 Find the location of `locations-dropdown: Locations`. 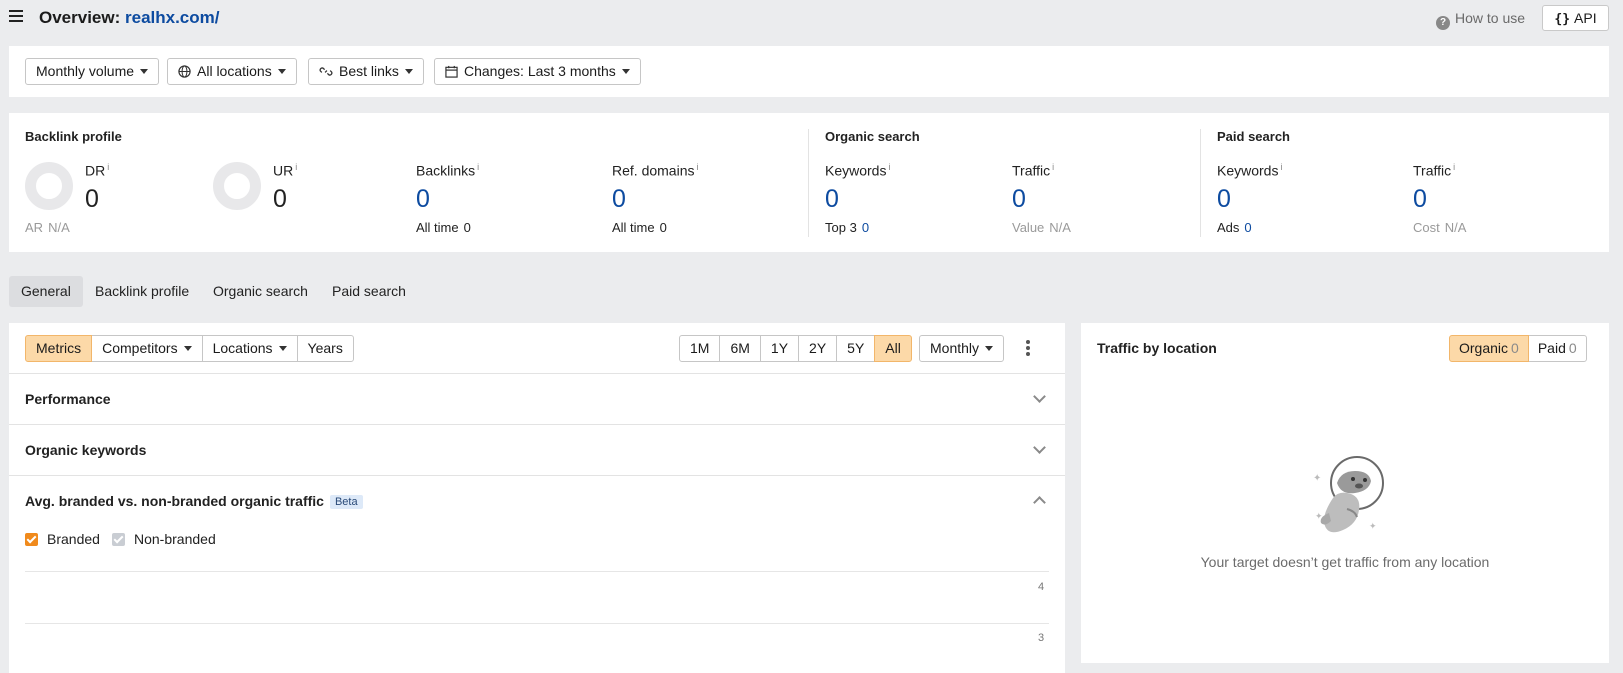

locations-dropdown: Locations is located at coordinates (249, 348).